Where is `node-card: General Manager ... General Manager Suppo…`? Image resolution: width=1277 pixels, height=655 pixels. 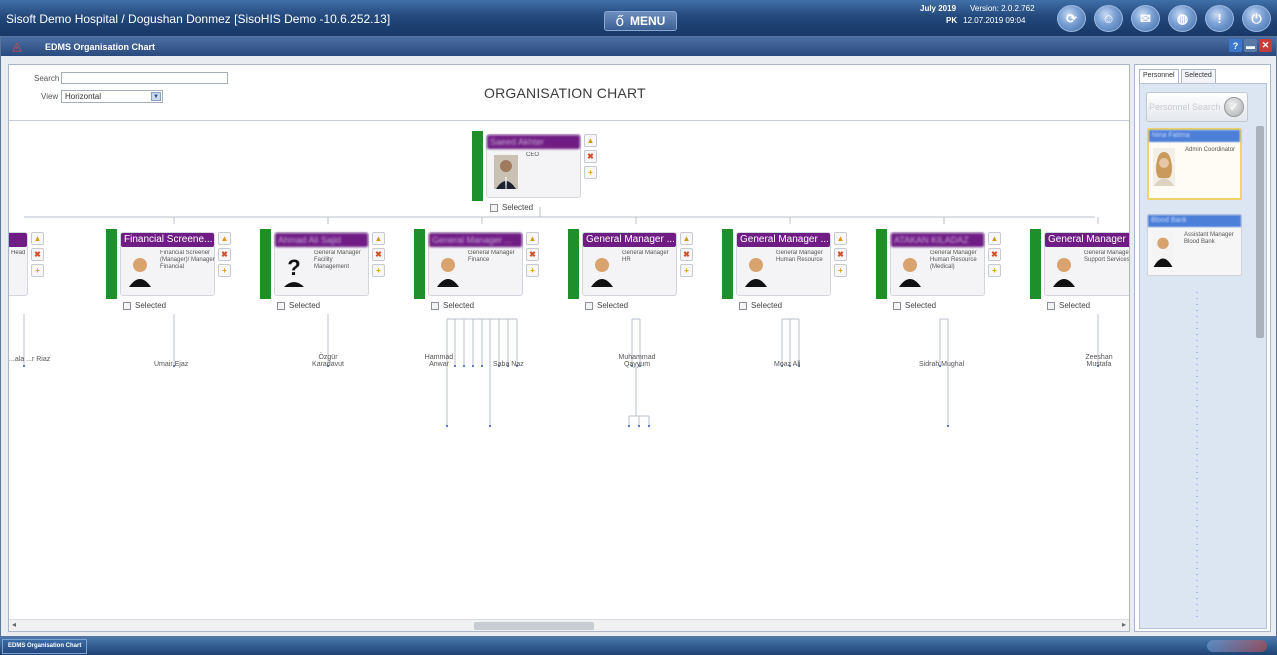 node-card: General Manager ... General Manager Suppo… is located at coordinates (1086, 264).